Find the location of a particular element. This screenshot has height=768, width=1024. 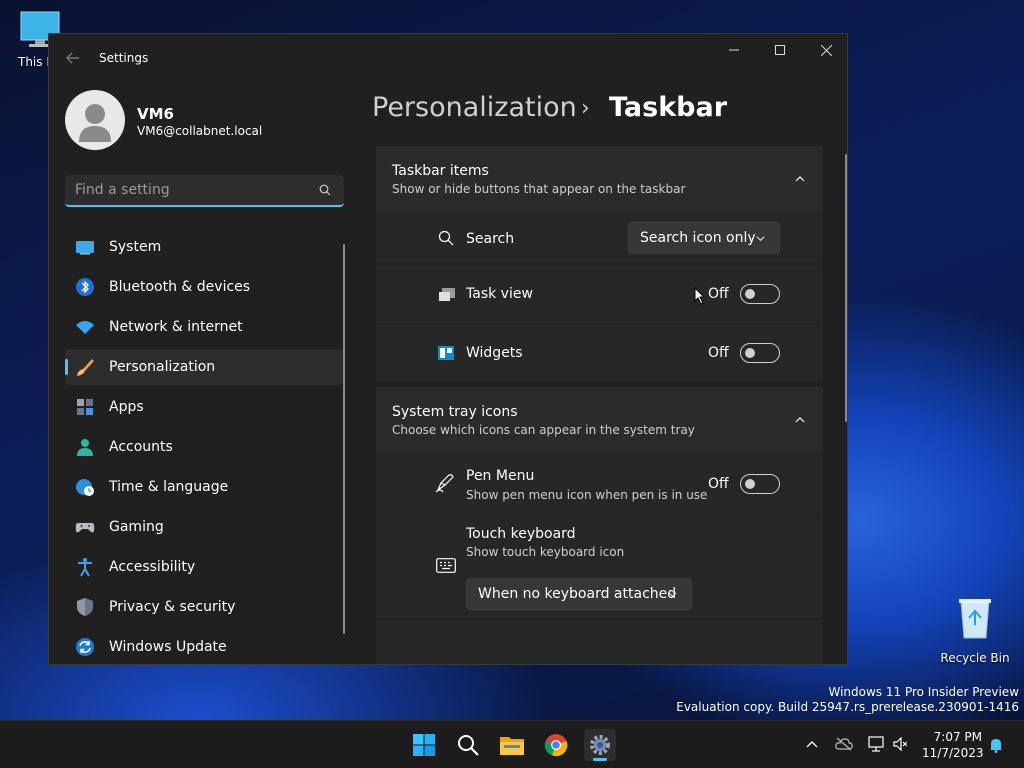

notification-bell-icon is located at coordinates (996, 745).